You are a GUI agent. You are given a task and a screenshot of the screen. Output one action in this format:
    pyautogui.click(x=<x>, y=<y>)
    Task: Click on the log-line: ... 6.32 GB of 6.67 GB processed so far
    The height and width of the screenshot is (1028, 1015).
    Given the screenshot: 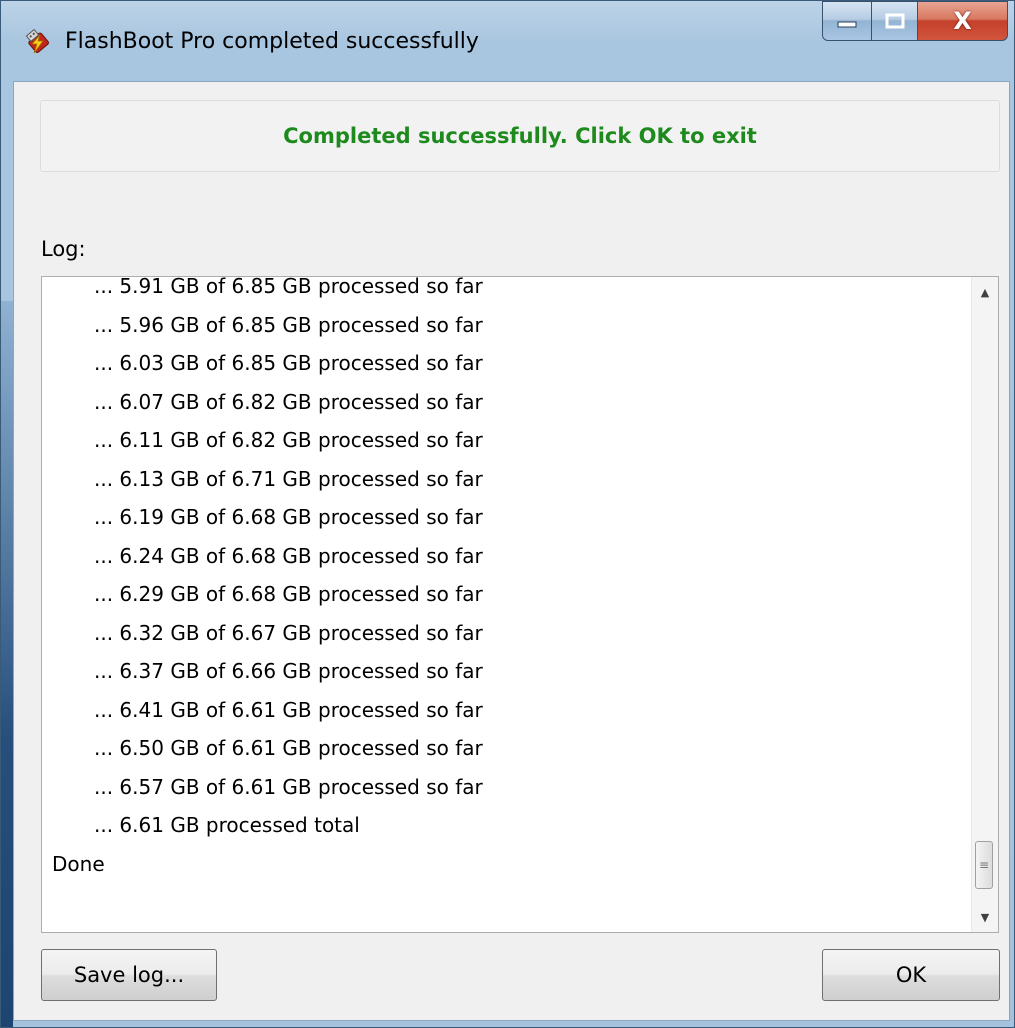 What is the action you would take?
    pyautogui.click(x=288, y=632)
    